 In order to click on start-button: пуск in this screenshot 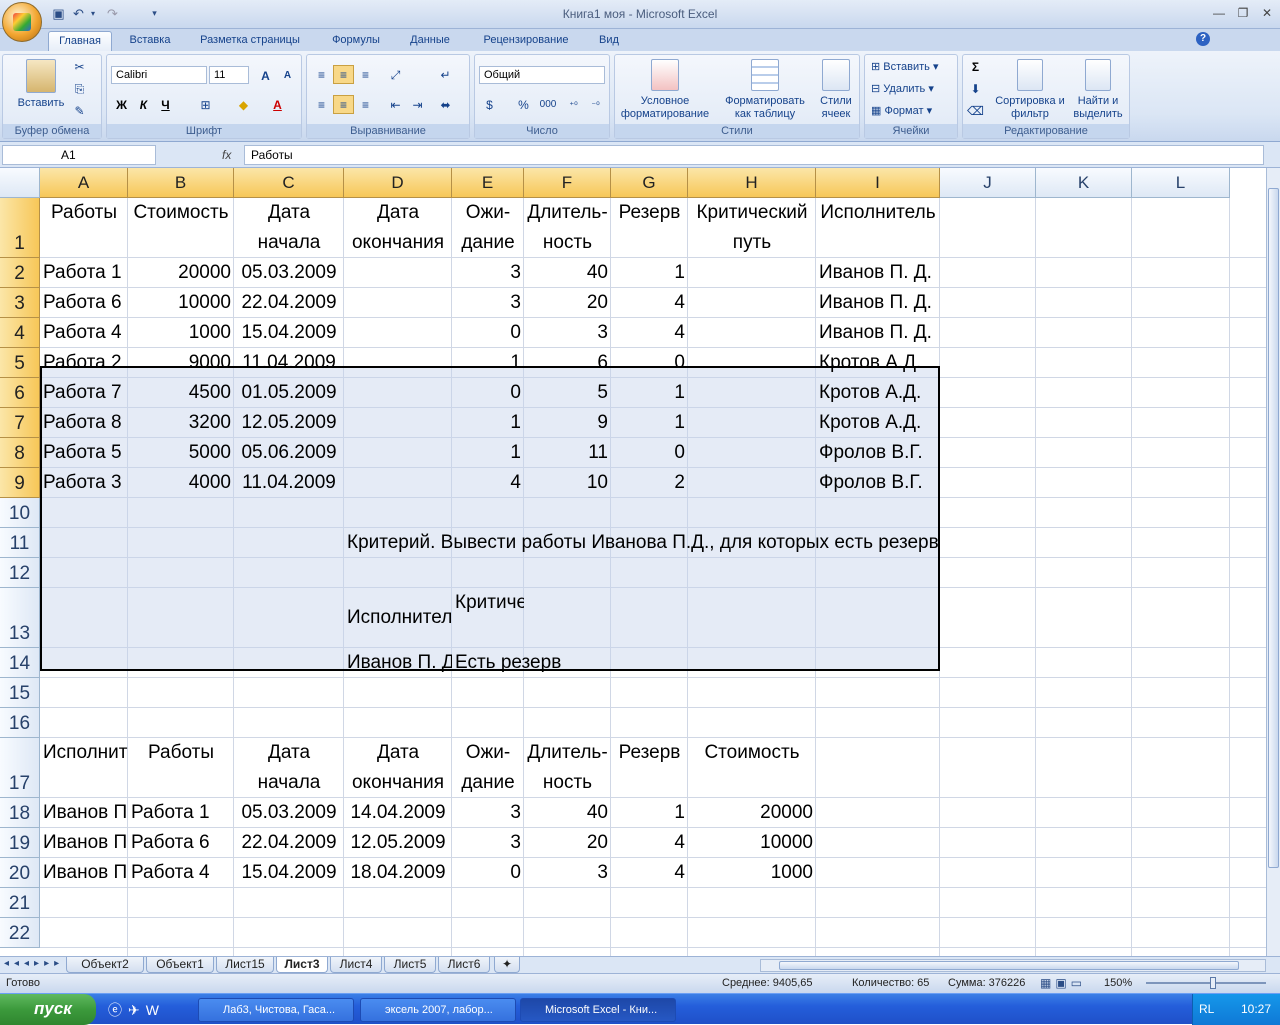, I will do `click(48, 1009)`.